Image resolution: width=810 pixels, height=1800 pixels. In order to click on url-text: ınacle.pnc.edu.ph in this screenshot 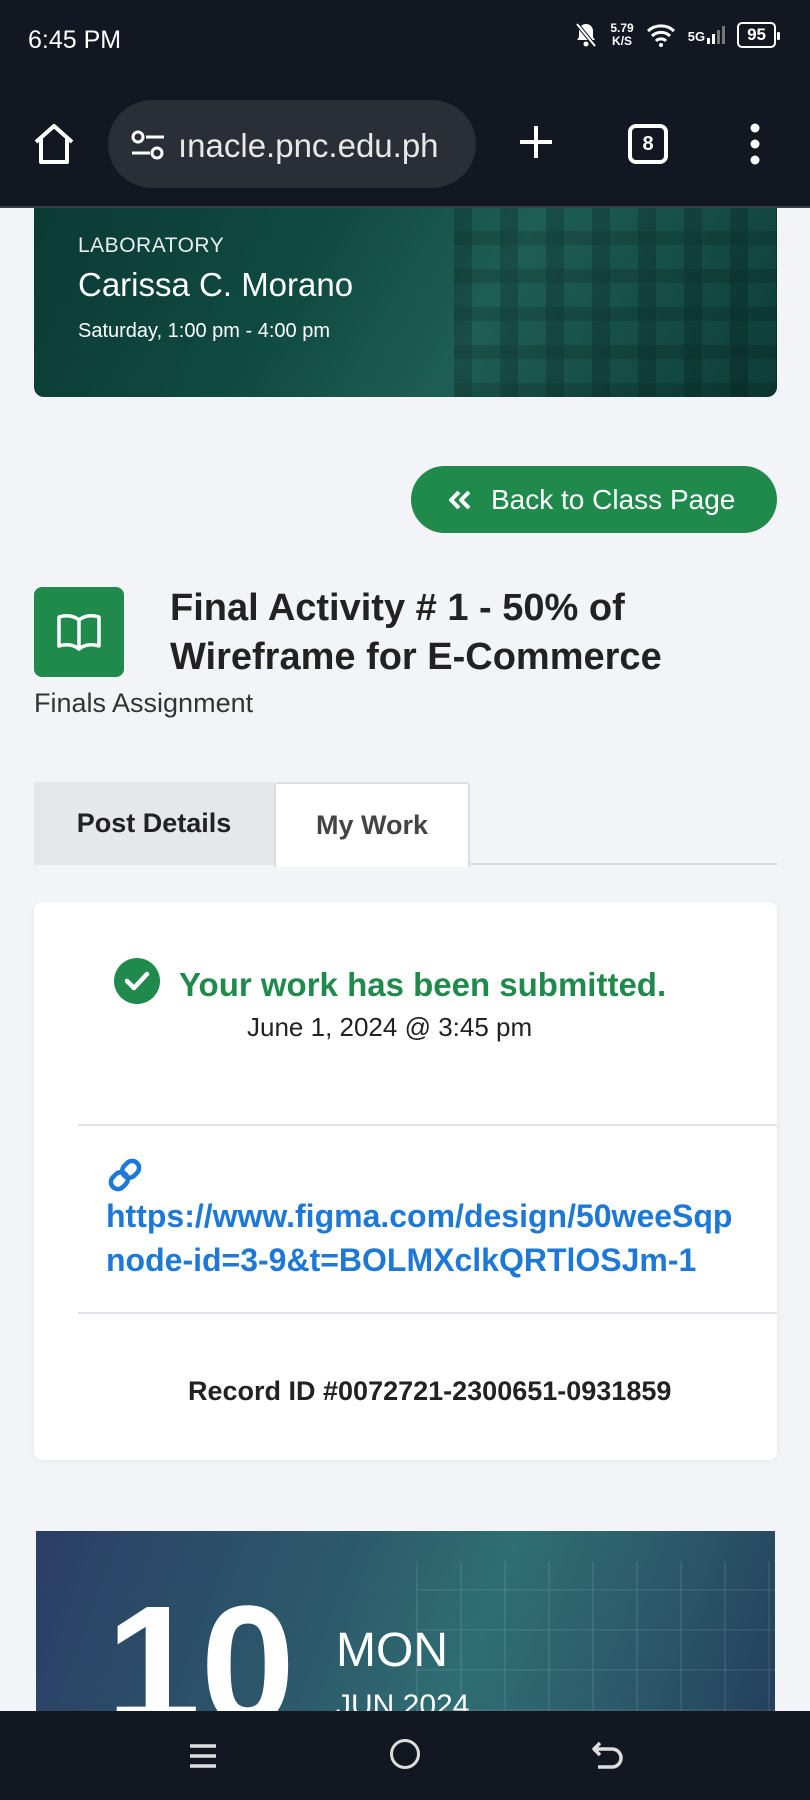, I will do `click(308, 145)`.